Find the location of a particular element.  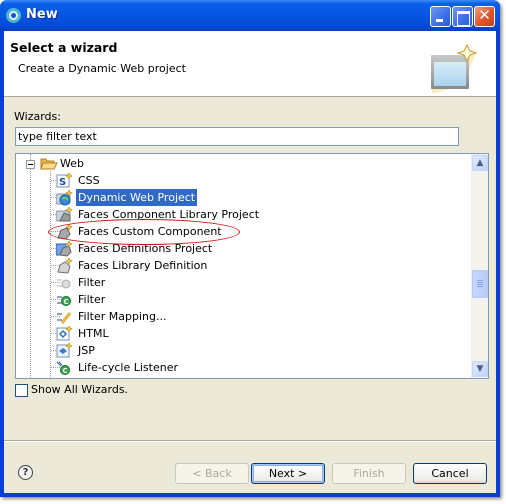

tree-item: Dynamic Web Project is located at coordinates (183, 197).